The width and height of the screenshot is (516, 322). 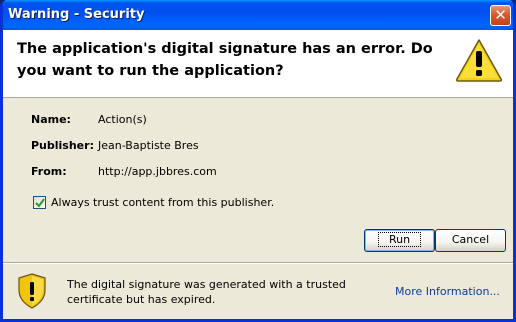 I want to click on close-icon: ✕, so click(x=500, y=15).